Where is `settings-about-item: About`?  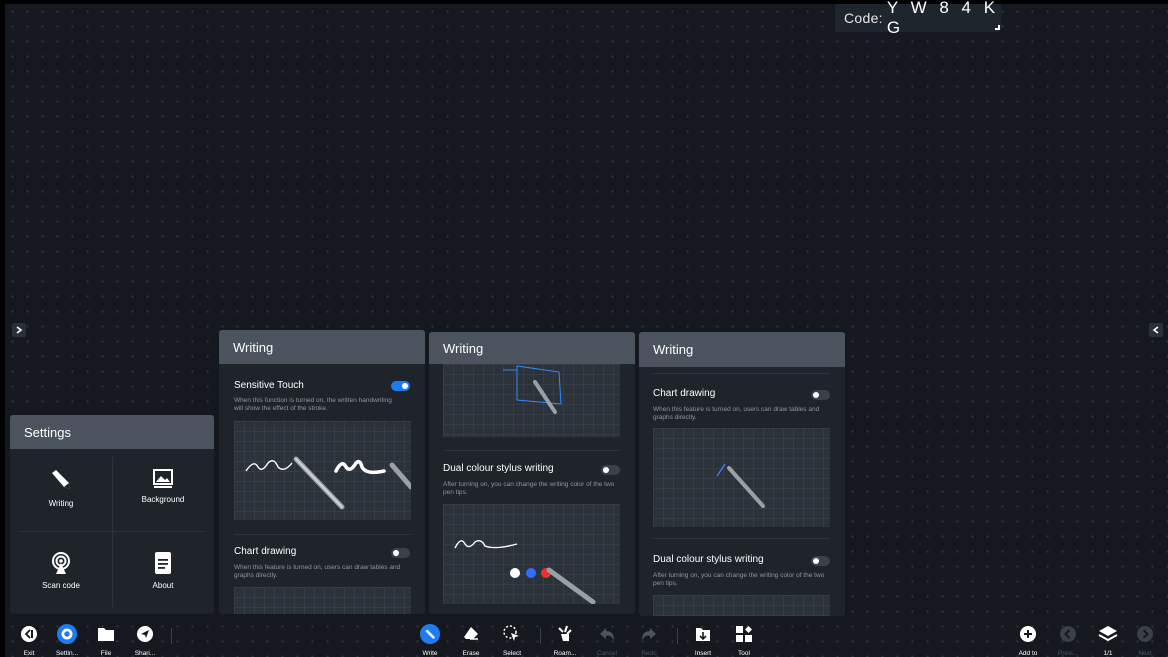
settings-about-item: About is located at coordinates (163, 570).